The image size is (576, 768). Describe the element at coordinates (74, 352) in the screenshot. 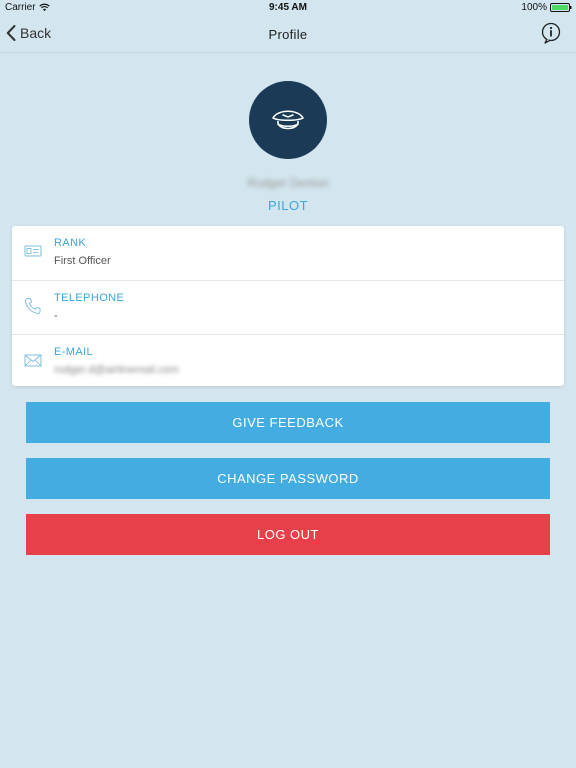

I see `email-label: E-MAIL` at that location.